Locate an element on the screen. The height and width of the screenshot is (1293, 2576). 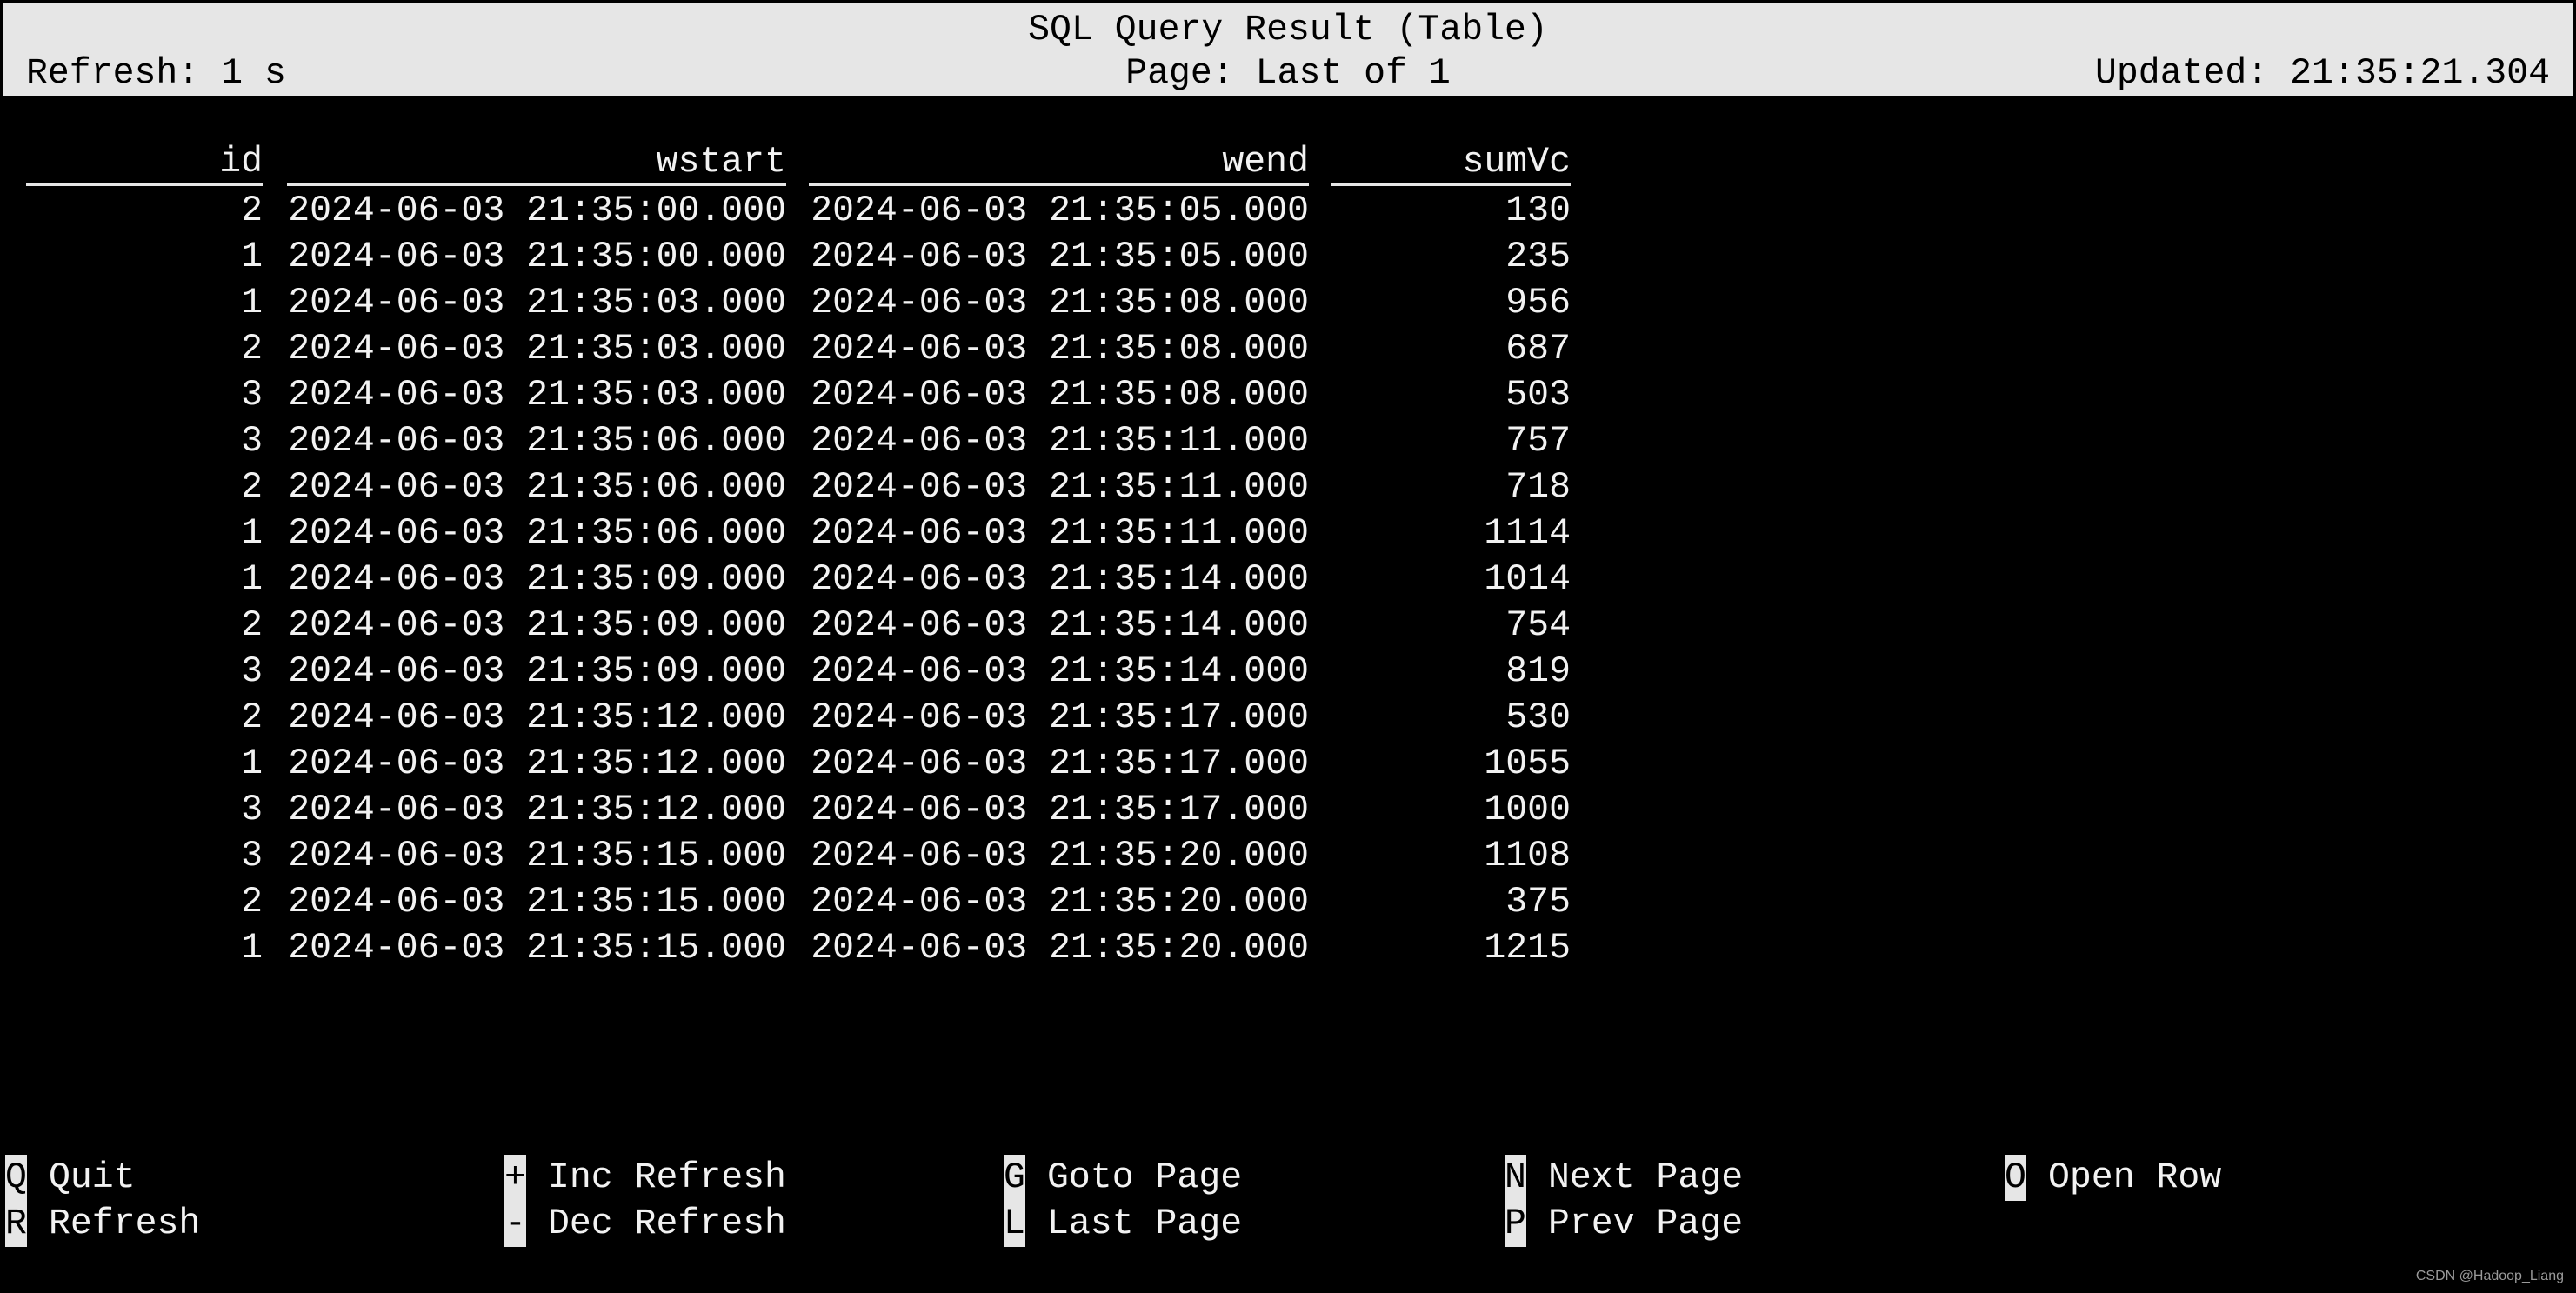
shortcut-label: Quit is located at coordinates (92, 1177).